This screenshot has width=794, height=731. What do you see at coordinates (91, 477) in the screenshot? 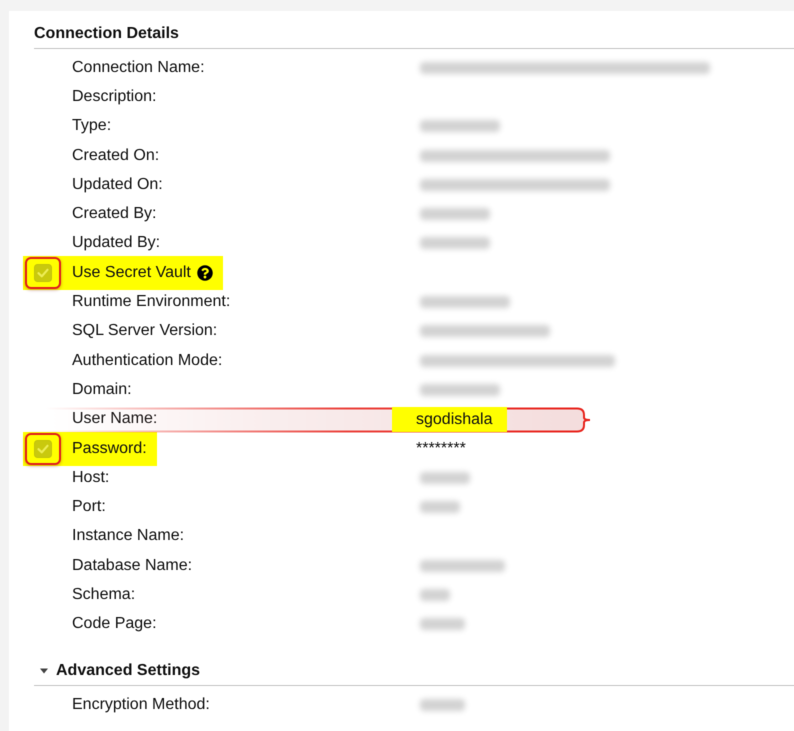
I see `field-label: Host:` at bounding box center [91, 477].